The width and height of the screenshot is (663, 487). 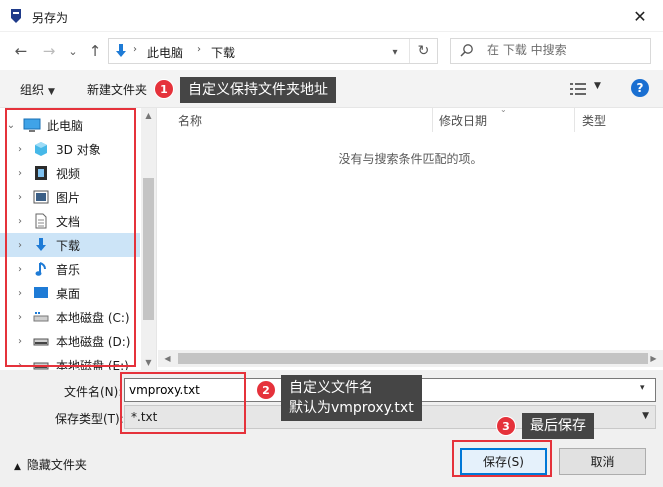 I want to click on tree-item-3d-objects: › 3D 对象, so click(x=70, y=149).